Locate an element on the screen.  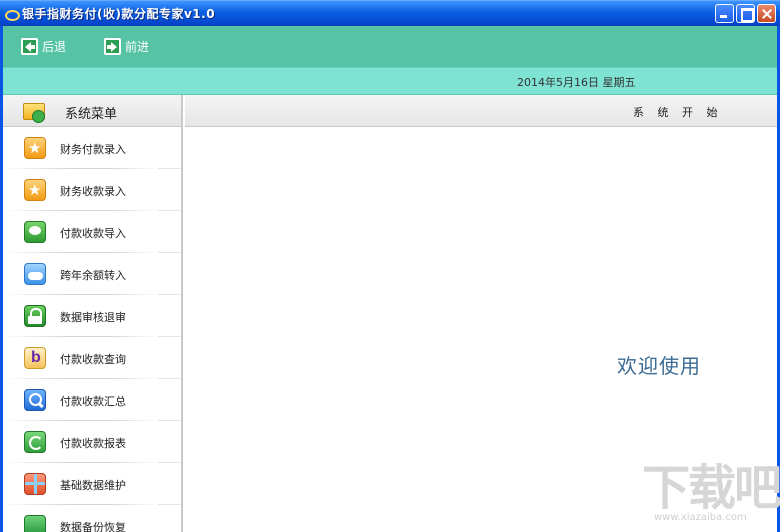
minimize-icon is located at coordinates (724, 13).